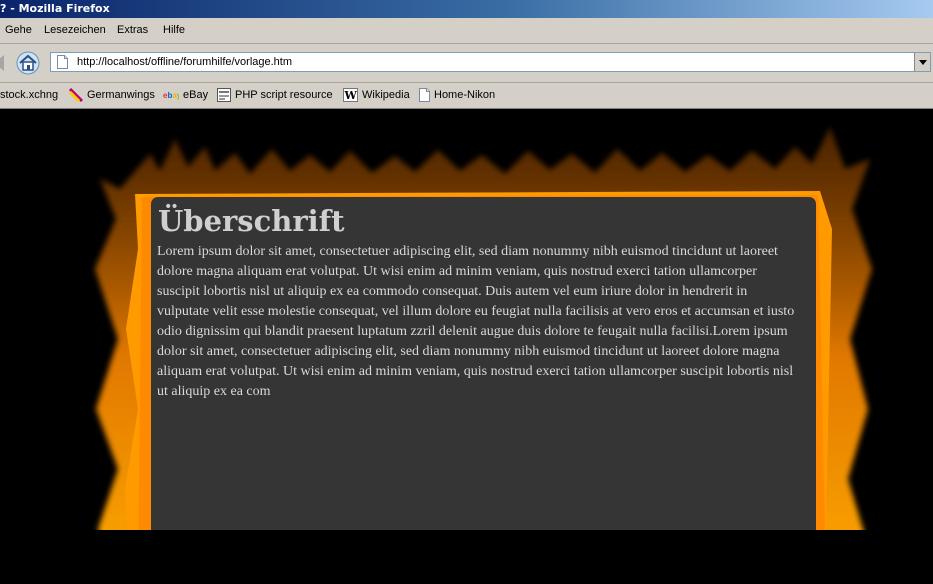  Describe the element at coordinates (76, 95) in the screenshot. I see `germanwings-icon` at that location.